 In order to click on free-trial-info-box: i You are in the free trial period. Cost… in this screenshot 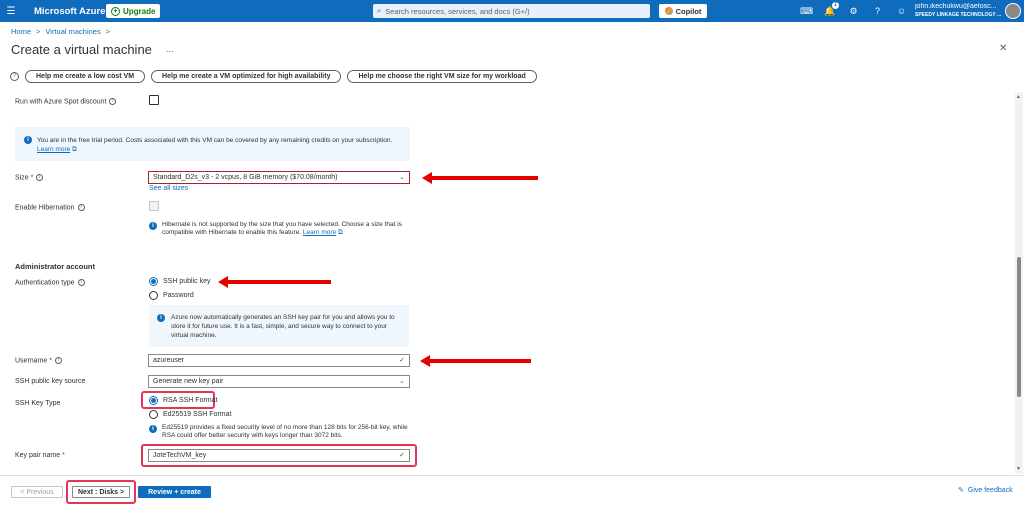, I will do `click(212, 144)`.